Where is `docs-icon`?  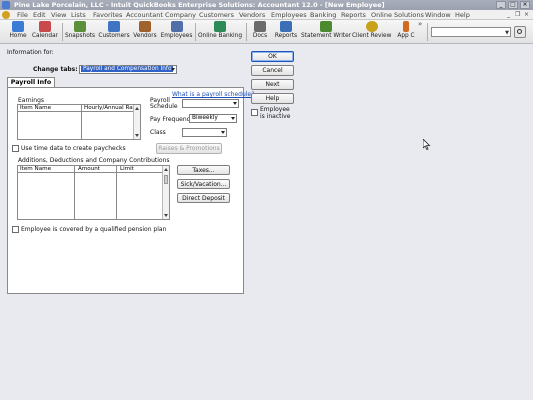
docs-icon is located at coordinates (260, 26).